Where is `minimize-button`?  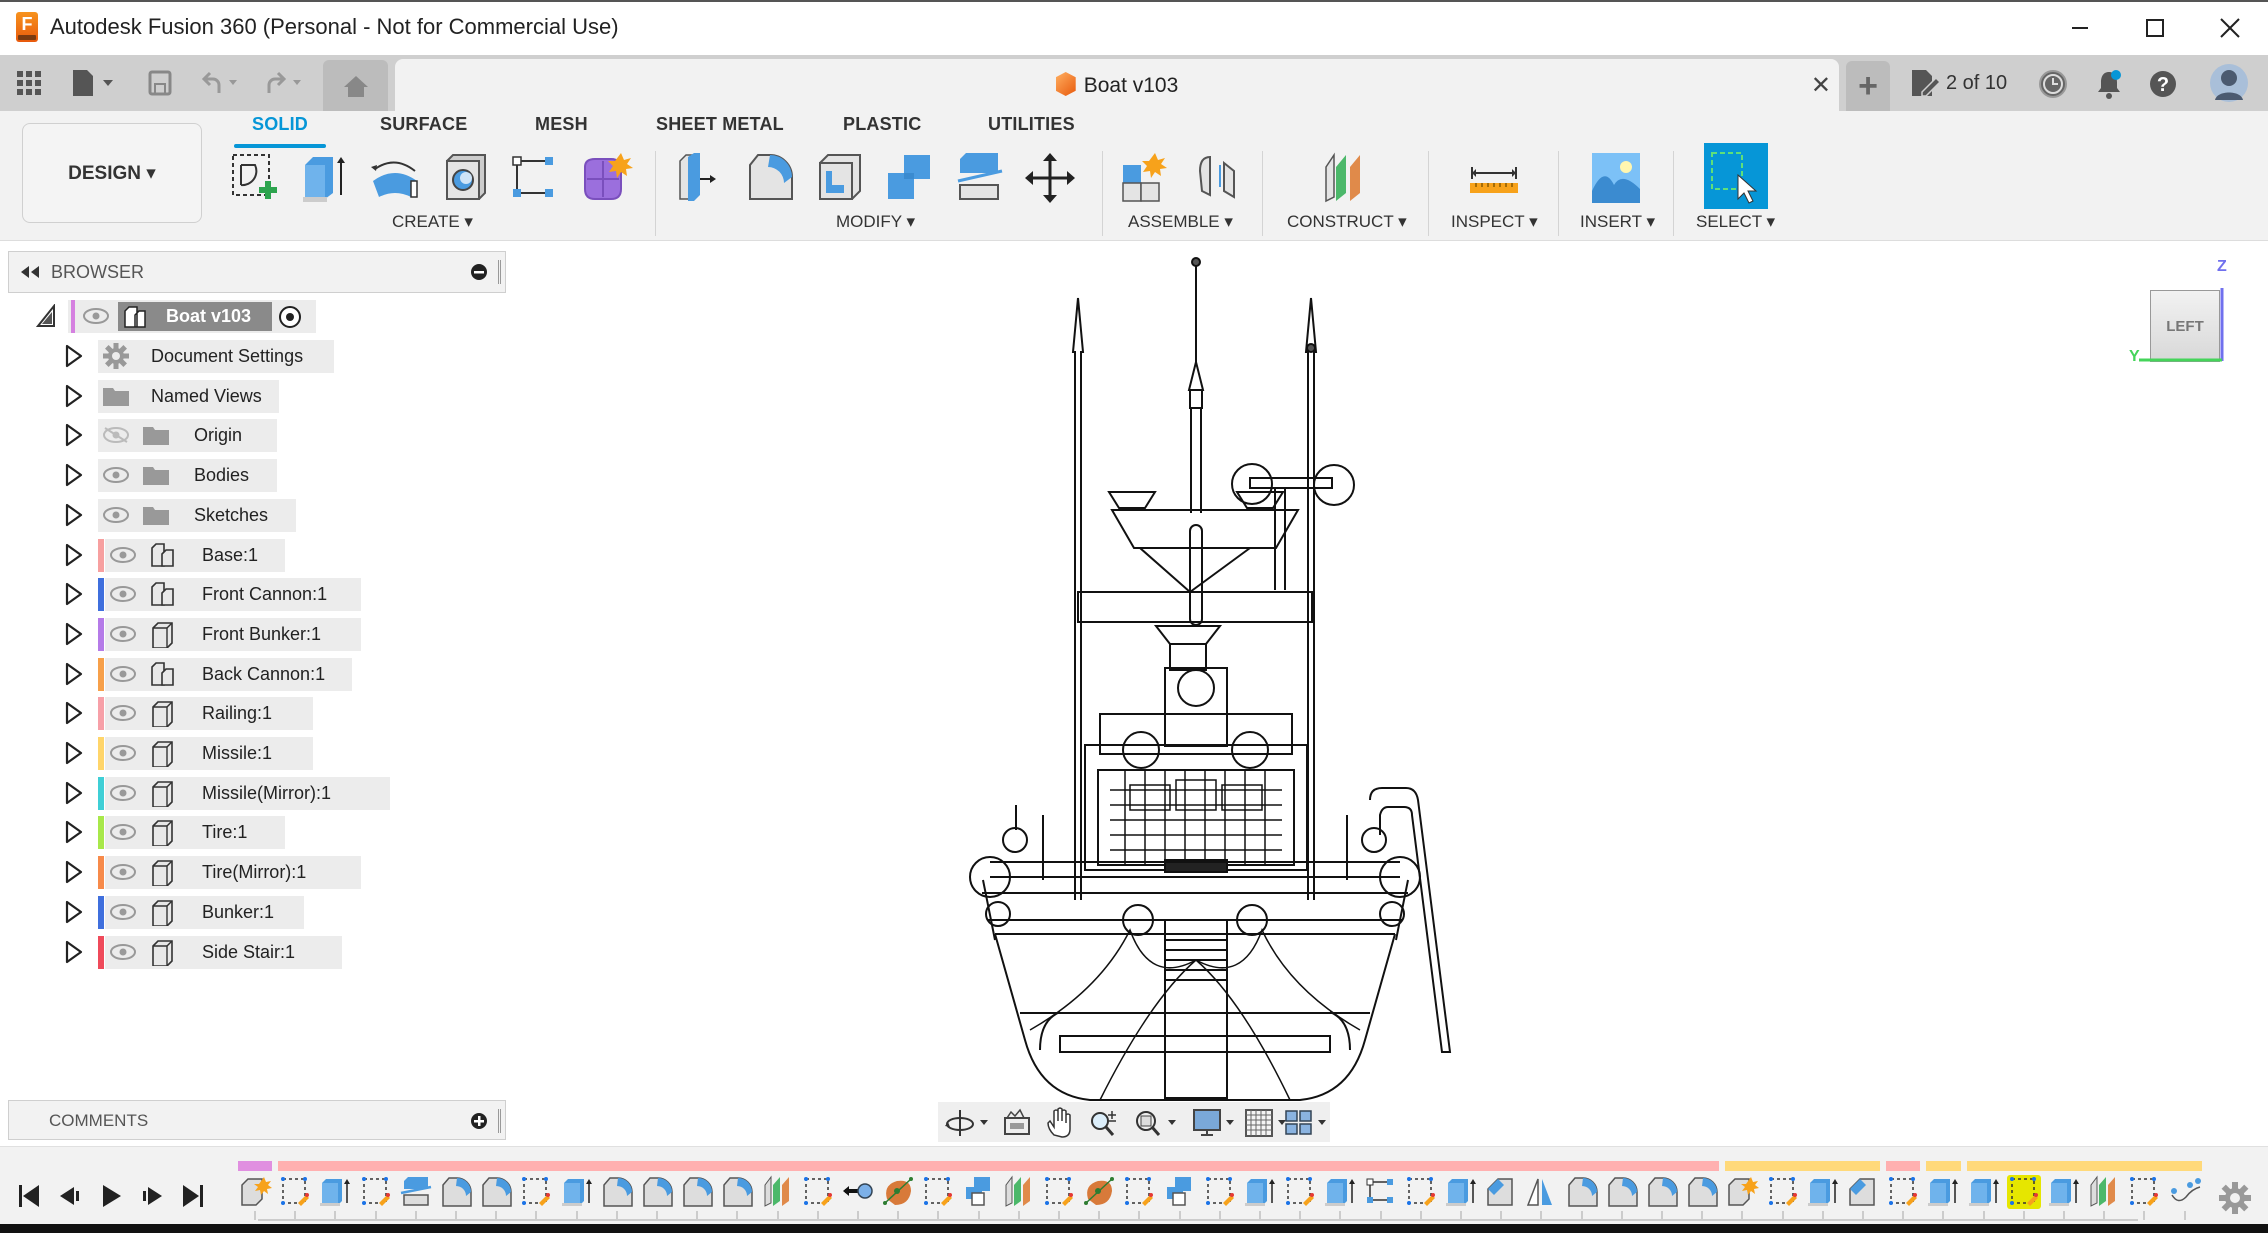
minimize-button is located at coordinates (2080, 28).